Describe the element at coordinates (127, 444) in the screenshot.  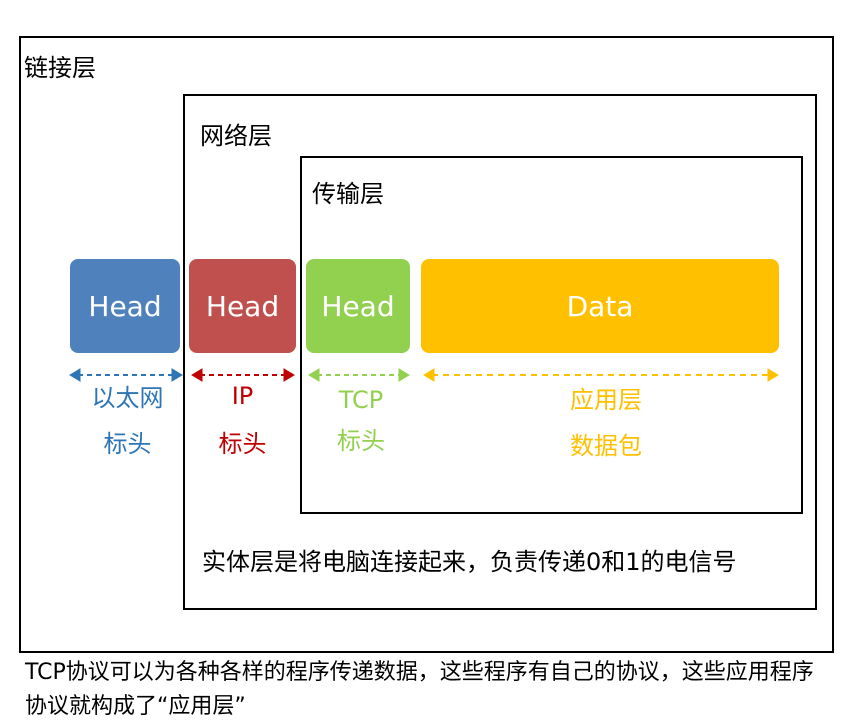
I see `ethernet-caption-line2: 标头` at that location.